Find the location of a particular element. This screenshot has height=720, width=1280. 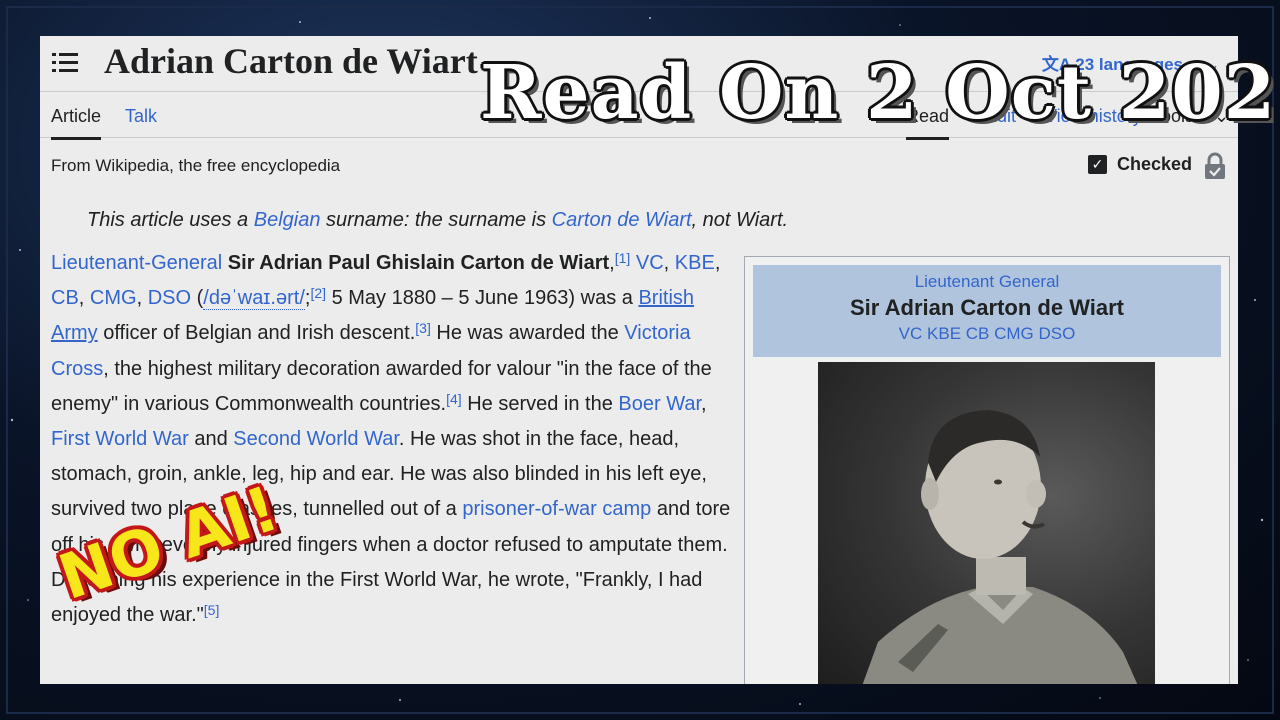

text: a is located at coordinates (630, 298).